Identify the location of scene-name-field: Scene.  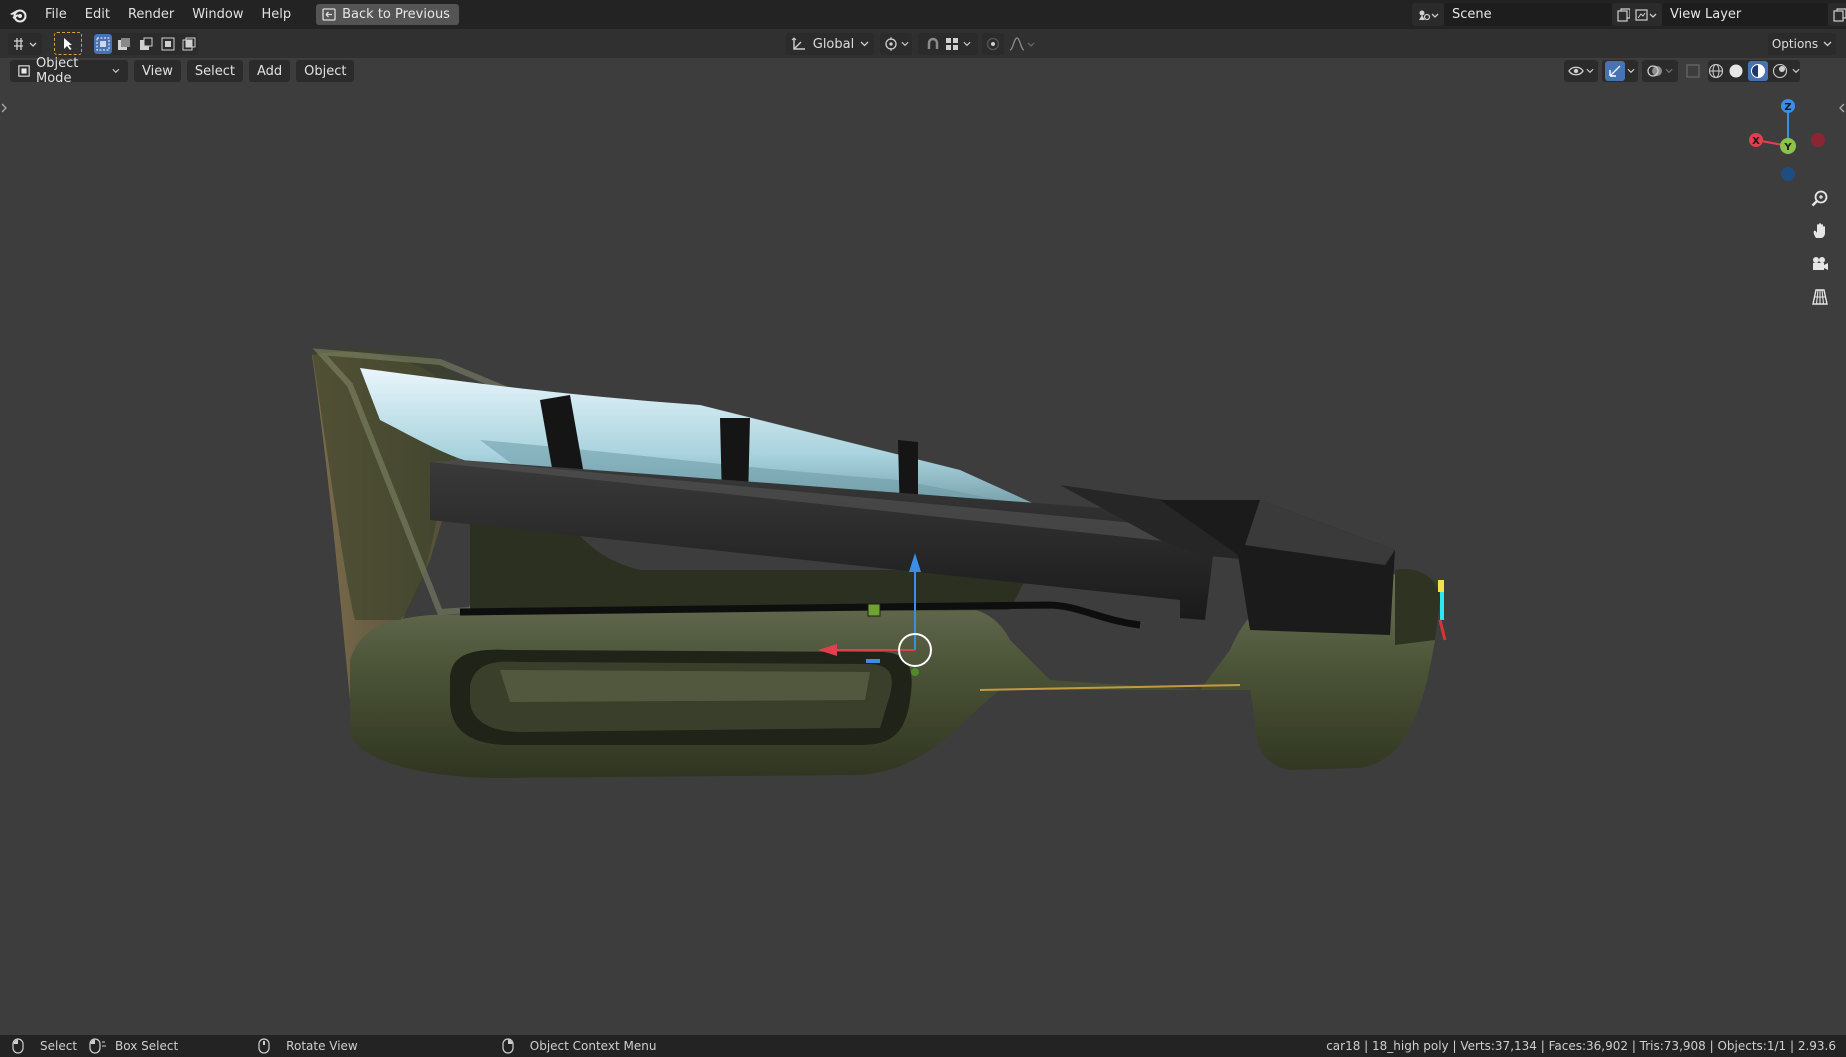
(1528, 14).